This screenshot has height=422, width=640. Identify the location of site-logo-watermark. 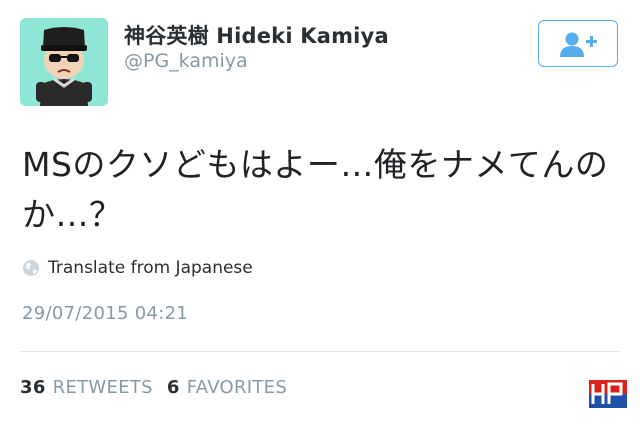
(608, 394).